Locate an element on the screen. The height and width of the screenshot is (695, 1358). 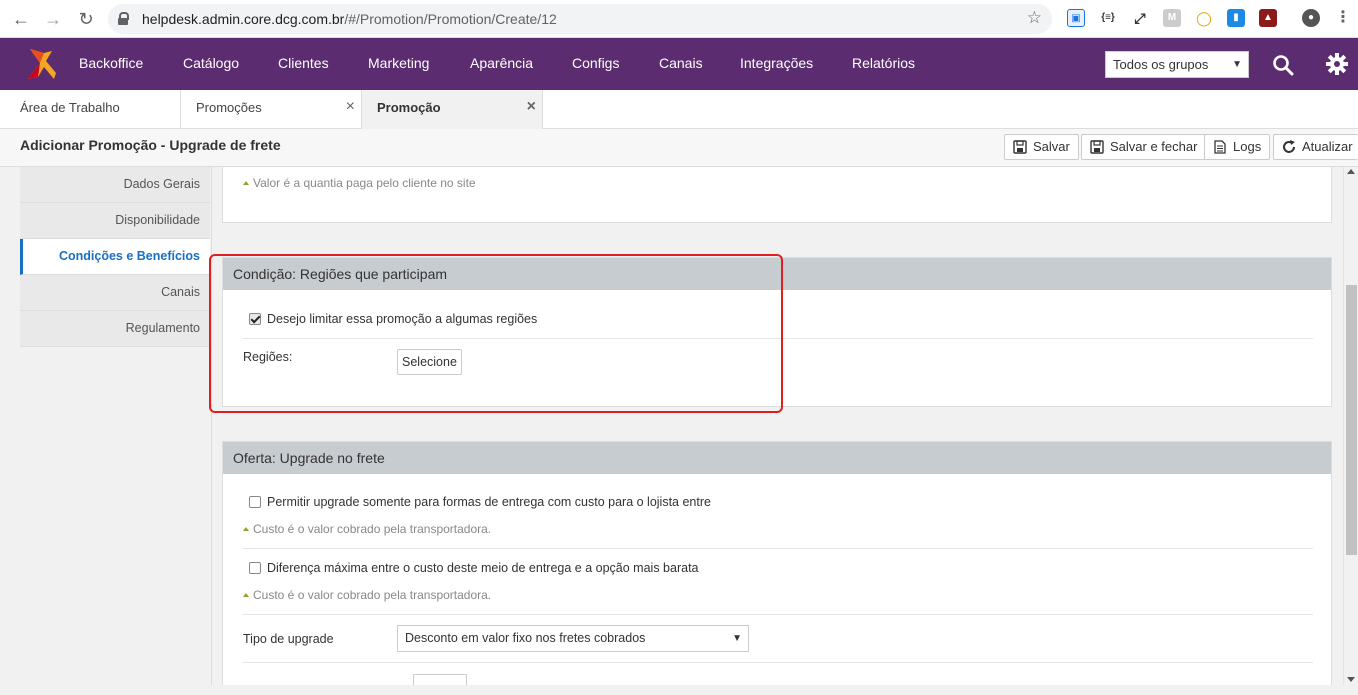
extension-json-icon: {≡} is located at coordinates (1108, 18).